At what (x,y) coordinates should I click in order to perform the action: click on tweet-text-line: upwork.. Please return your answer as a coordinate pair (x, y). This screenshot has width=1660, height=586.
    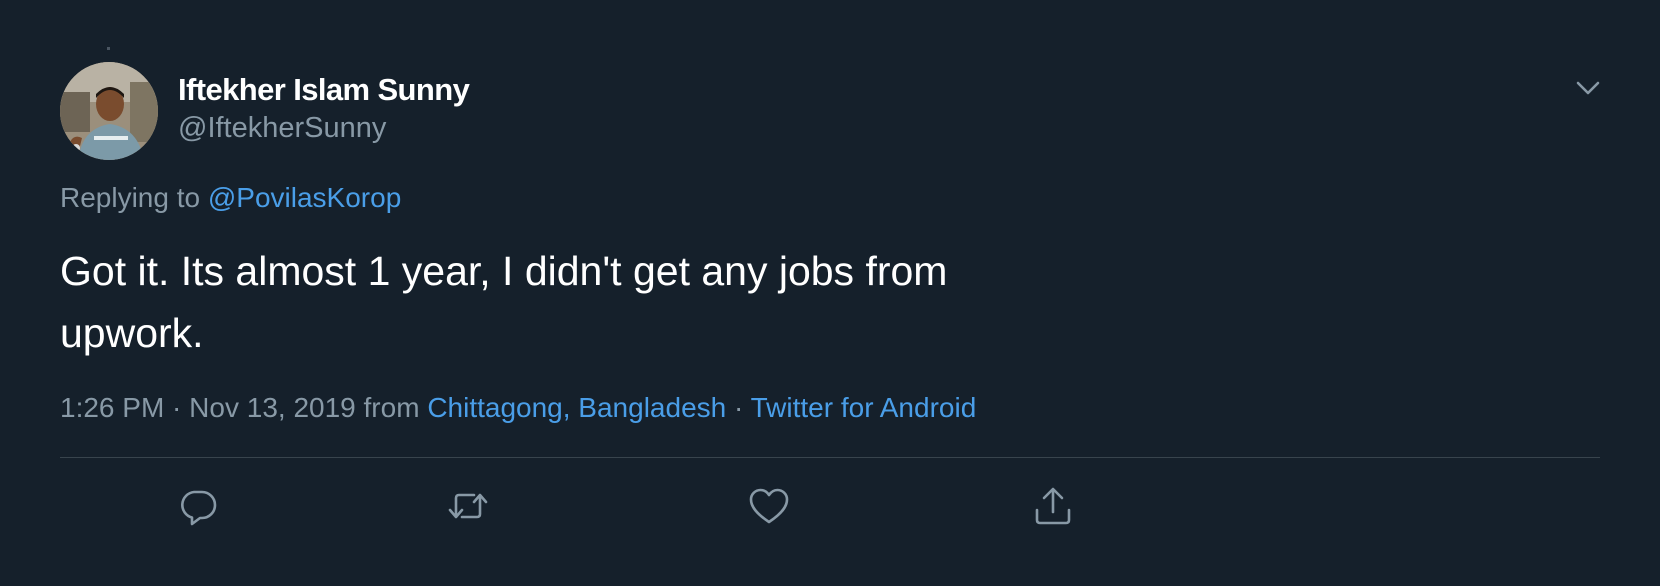
    Looking at the image, I should click on (132, 333).